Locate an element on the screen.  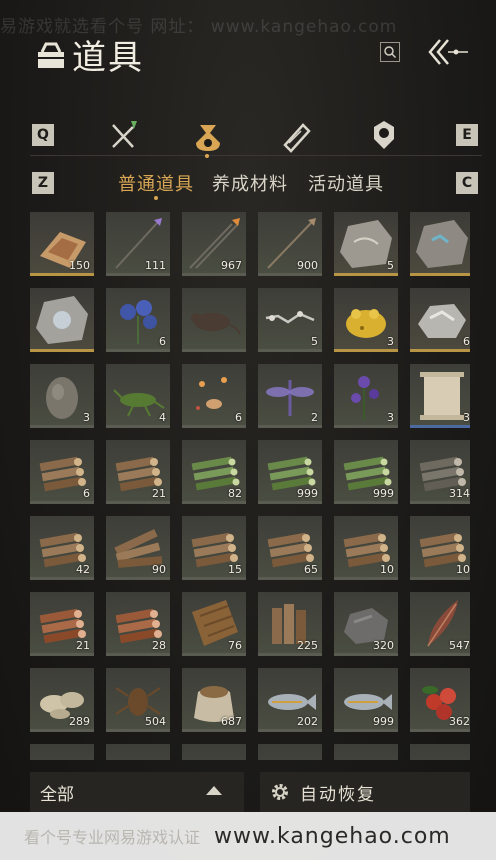
rat-icon is located at coordinates (216, 324).